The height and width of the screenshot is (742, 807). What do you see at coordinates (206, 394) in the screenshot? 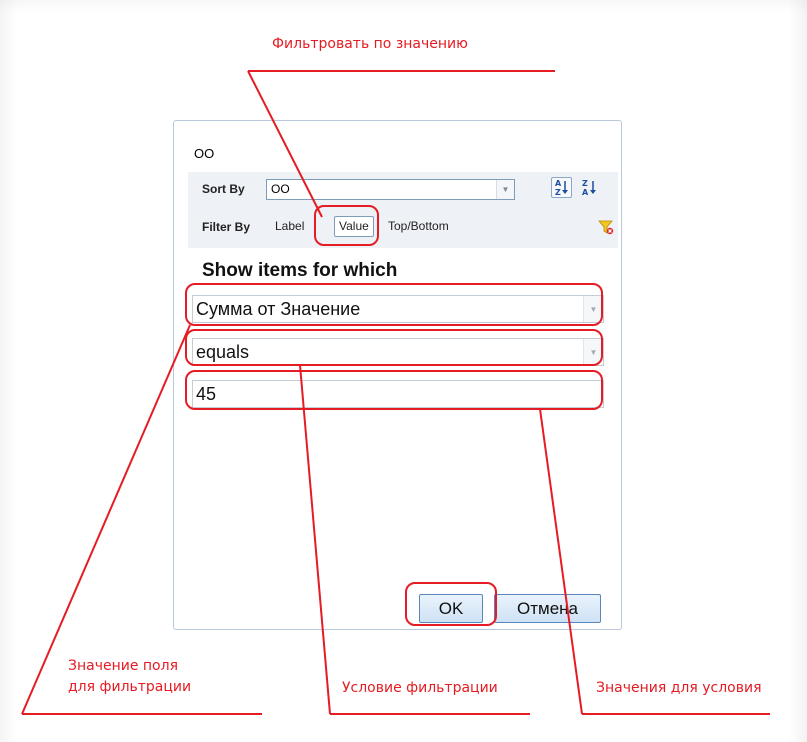
I see `value-input-text: 45` at bounding box center [206, 394].